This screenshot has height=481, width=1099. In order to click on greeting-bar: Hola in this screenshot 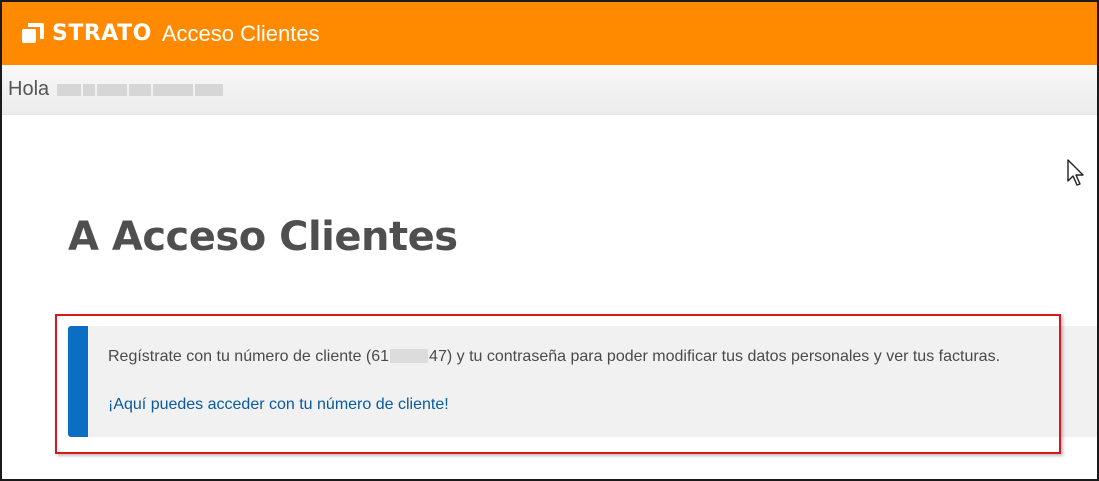, I will do `click(549, 90)`.